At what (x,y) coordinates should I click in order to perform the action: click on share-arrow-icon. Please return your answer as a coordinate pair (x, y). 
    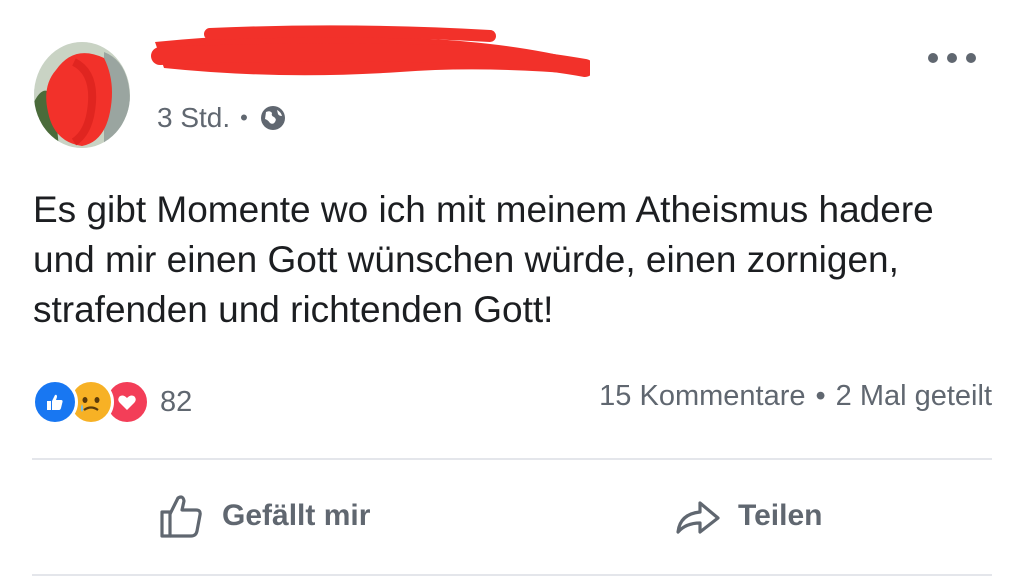
    Looking at the image, I should click on (698, 517).